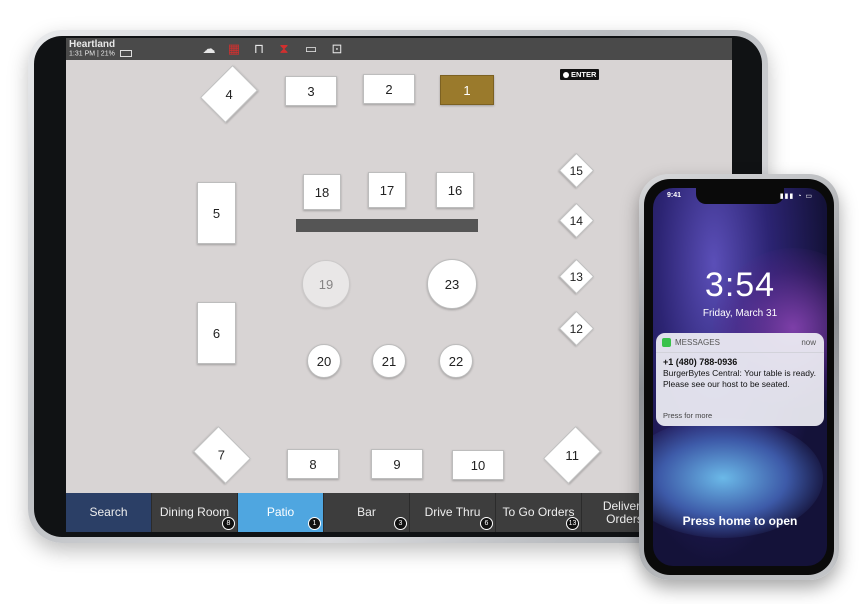  What do you see at coordinates (387, 190) in the screenshot?
I see `table-17: 17` at bounding box center [387, 190].